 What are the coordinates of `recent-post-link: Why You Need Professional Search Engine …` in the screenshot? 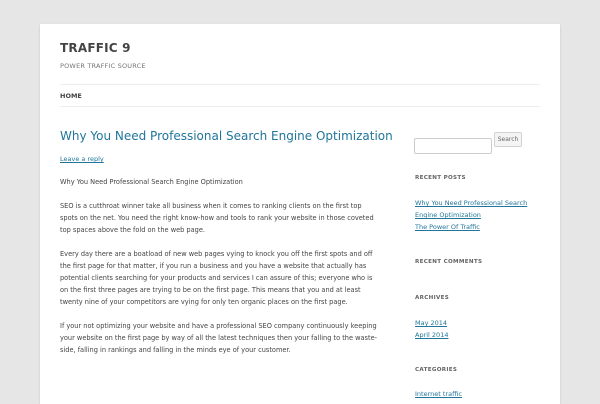 It's located at (475, 209).